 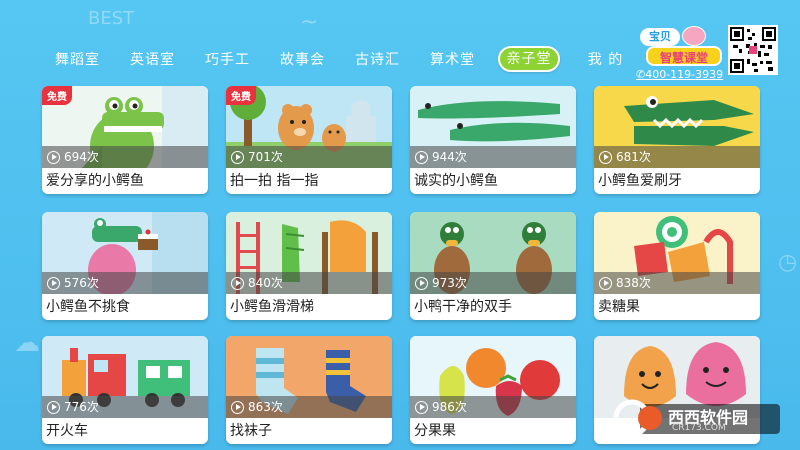 I want to click on watermark-sub-text: CR173.COM, so click(x=699, y=428).